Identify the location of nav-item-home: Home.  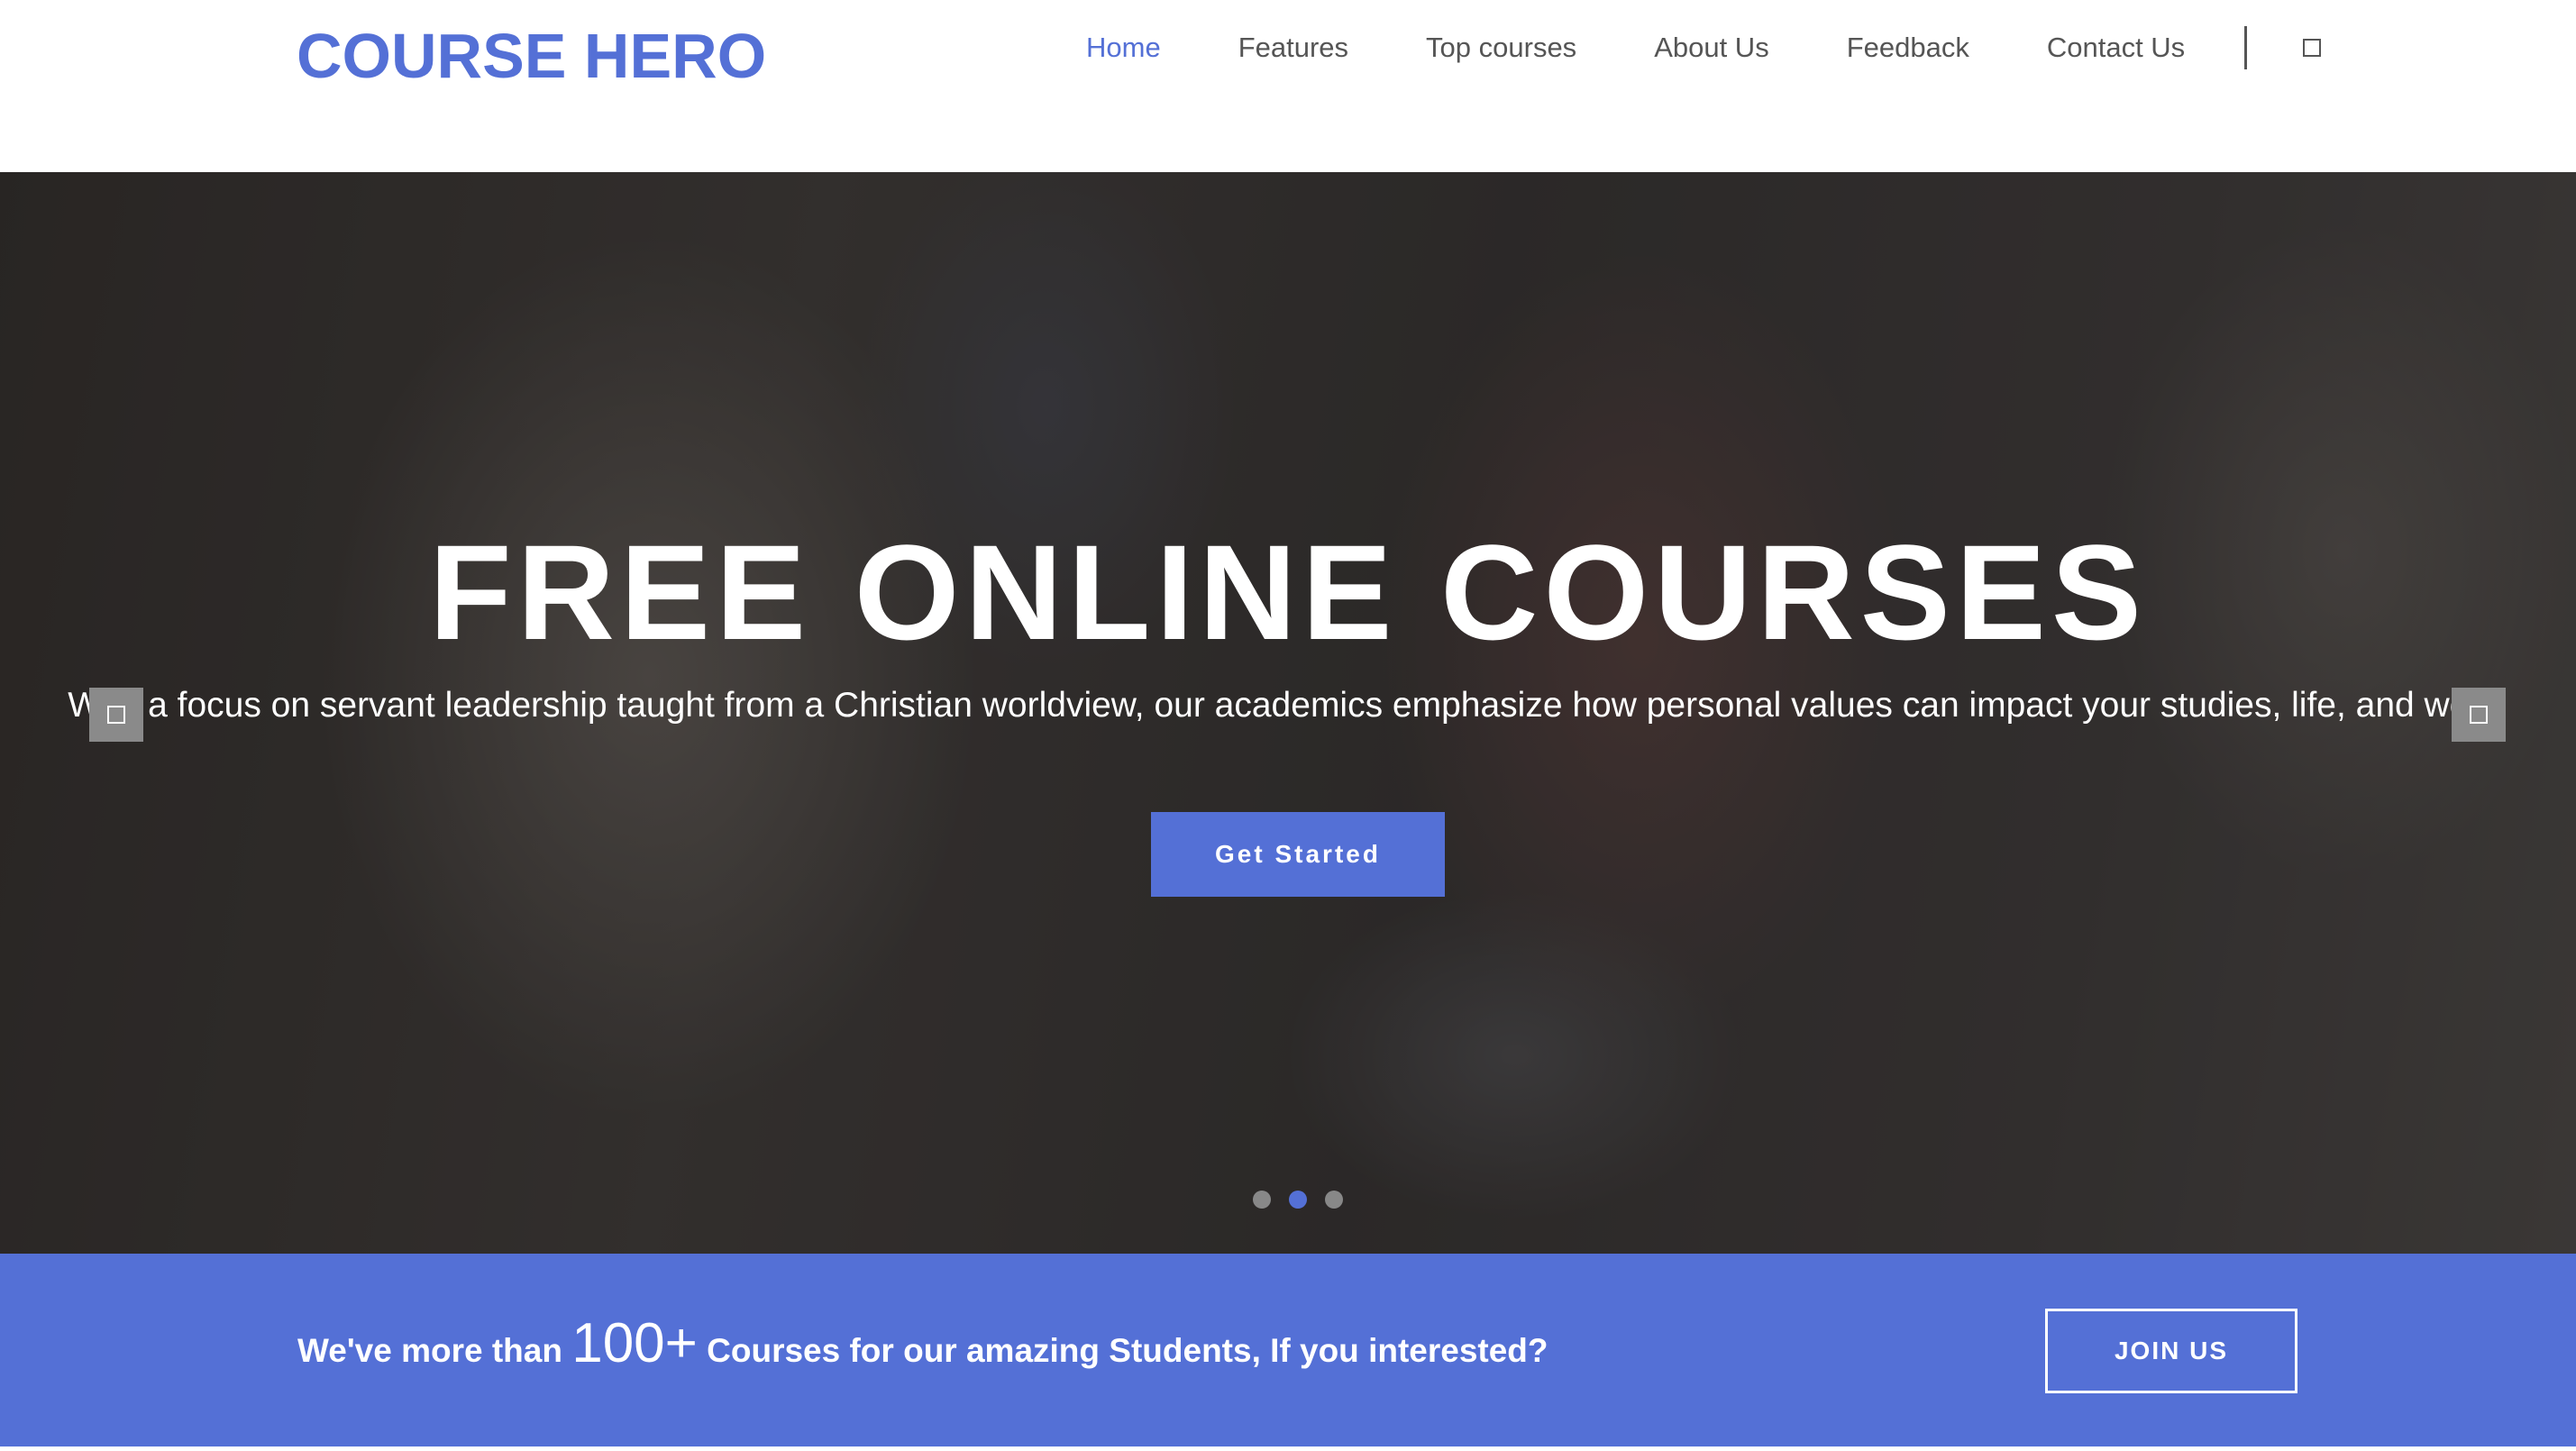
(1123, 48).